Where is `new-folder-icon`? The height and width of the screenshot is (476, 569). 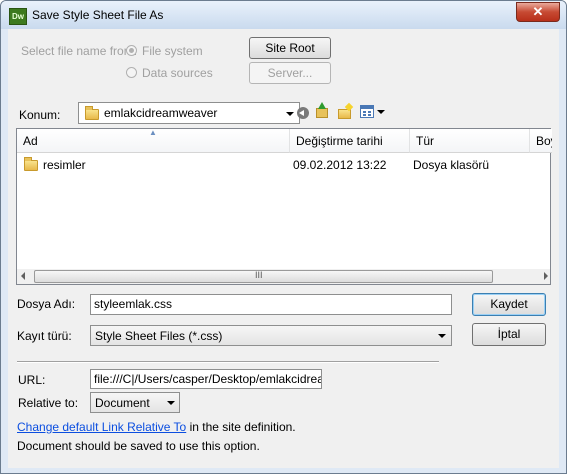 new-folder-icon is located at coordinates (345, 111).